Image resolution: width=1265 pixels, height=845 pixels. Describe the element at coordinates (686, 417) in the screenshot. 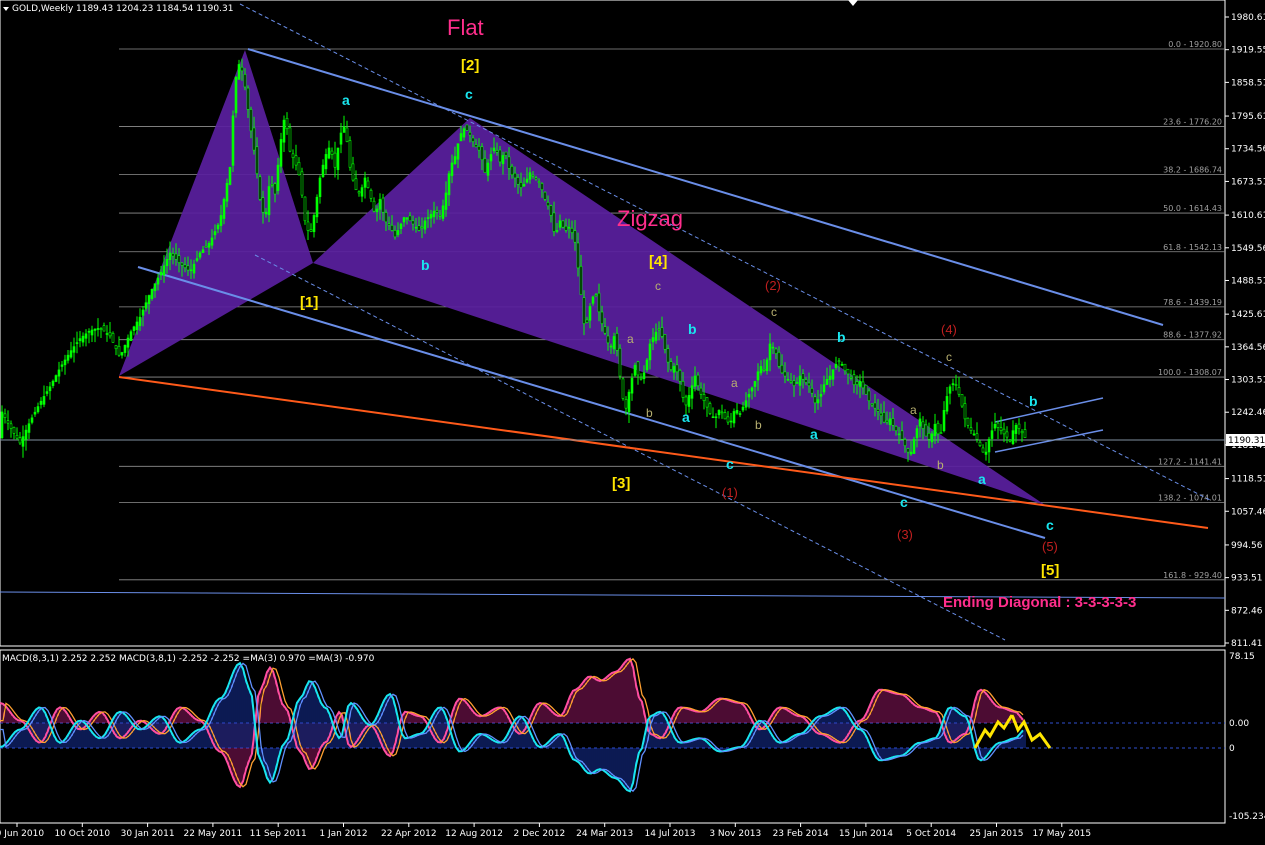

I see `wave-a-2: a` at that location.